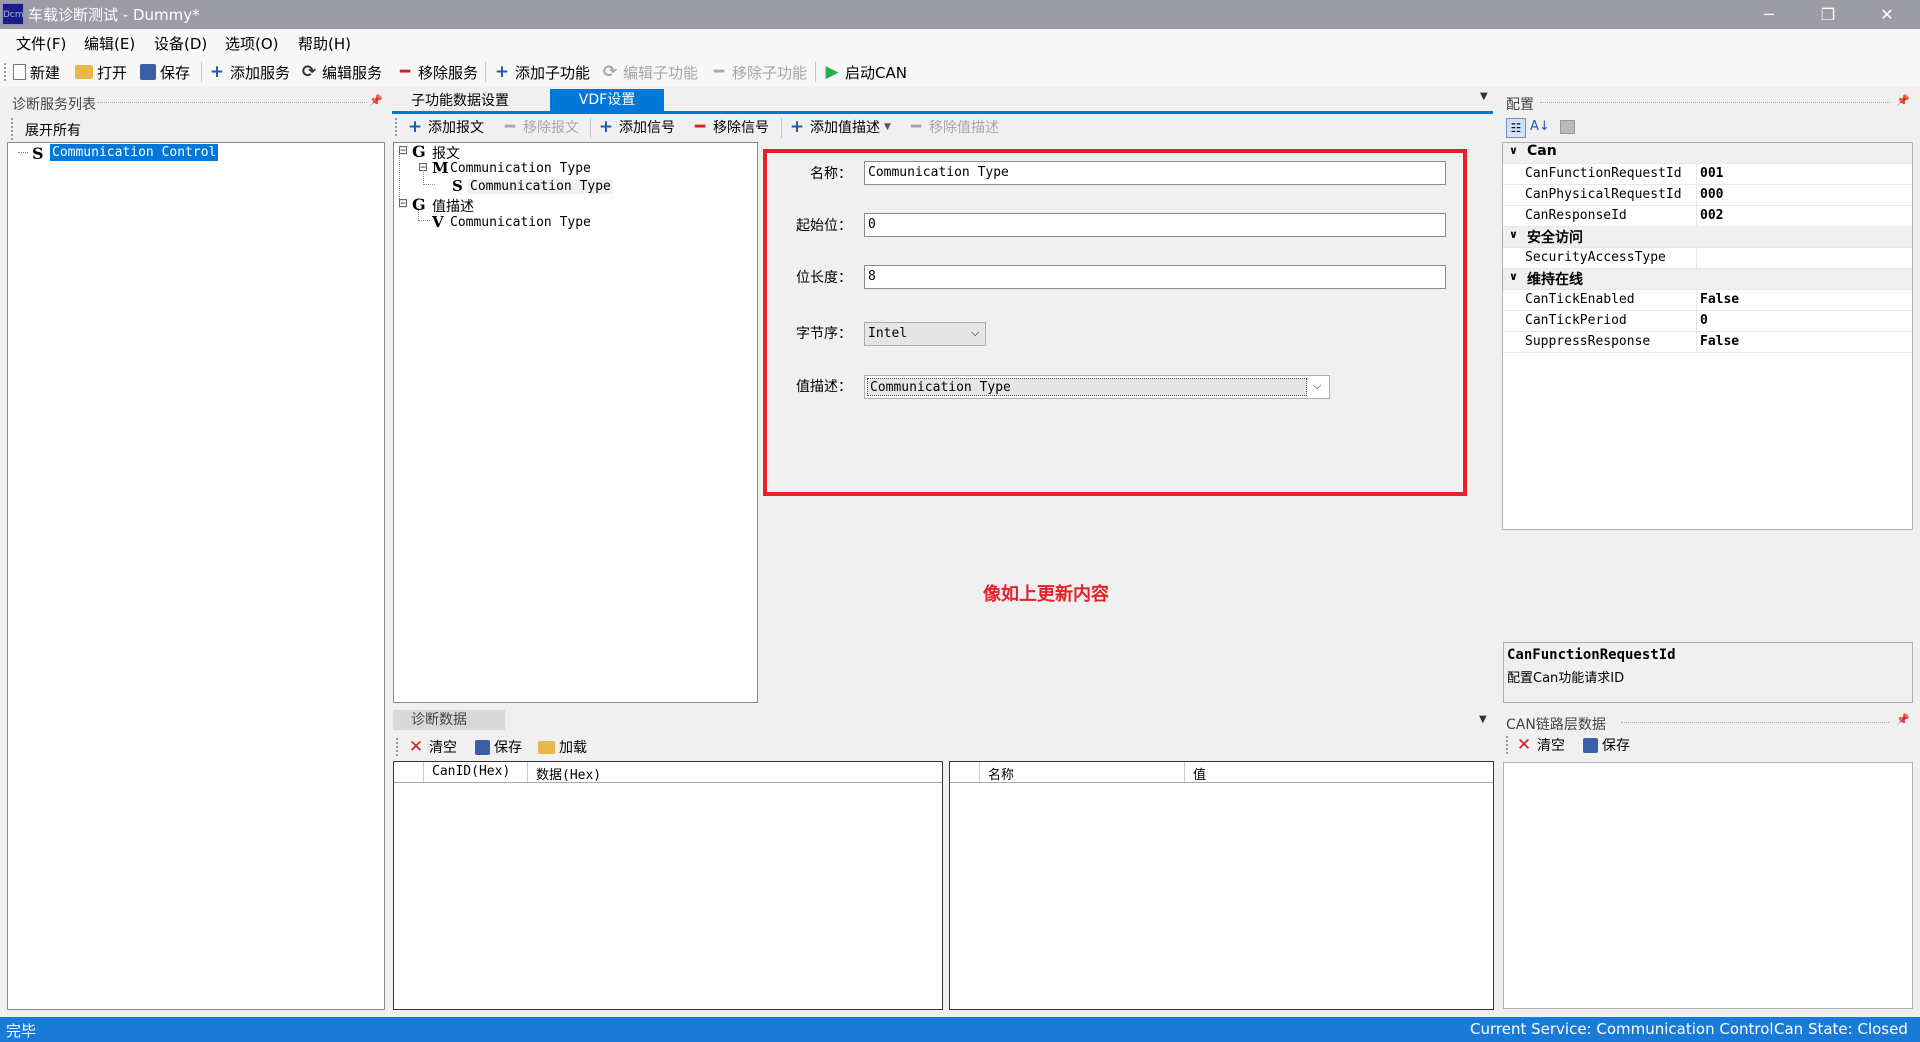  I want to click on column-data: 数据(Hex), so click(564, 772).